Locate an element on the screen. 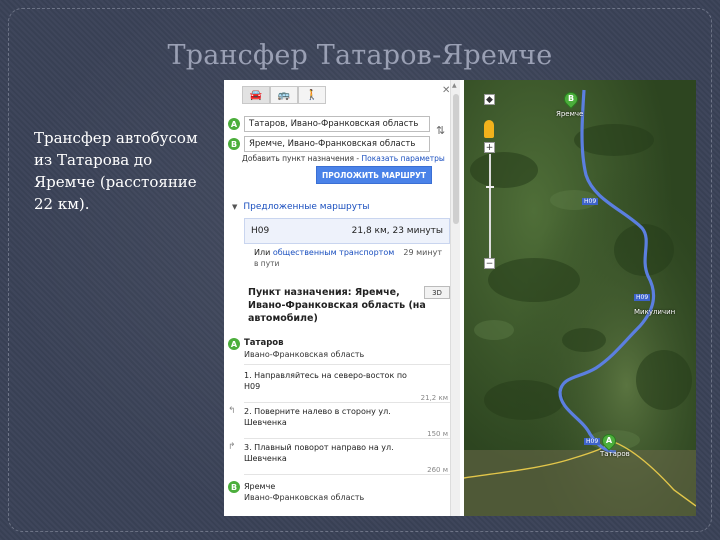  view-3d-button: 3D is located at coordinates (437, 292).